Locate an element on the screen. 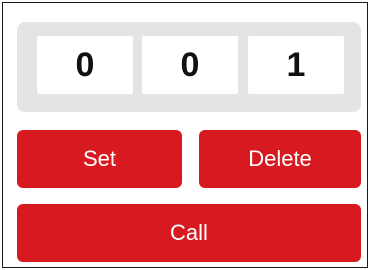  digit-box-3: 1 is located at coordinates (296, 65).